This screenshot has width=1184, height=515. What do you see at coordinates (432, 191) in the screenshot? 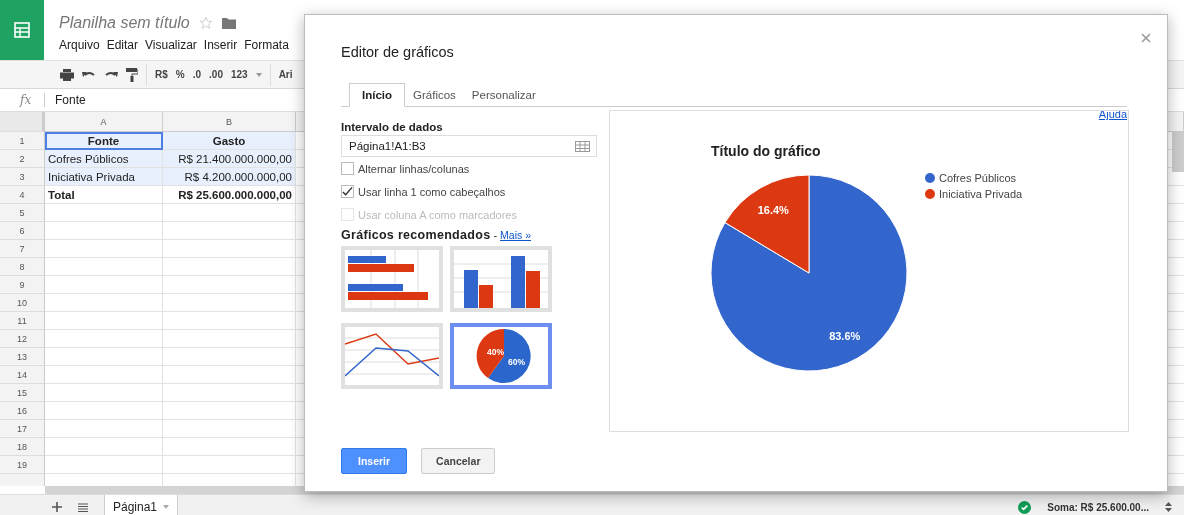
I see `checkbox-label: Usar linha 1 como cabeçalhos` at bounding box center [432, 191].